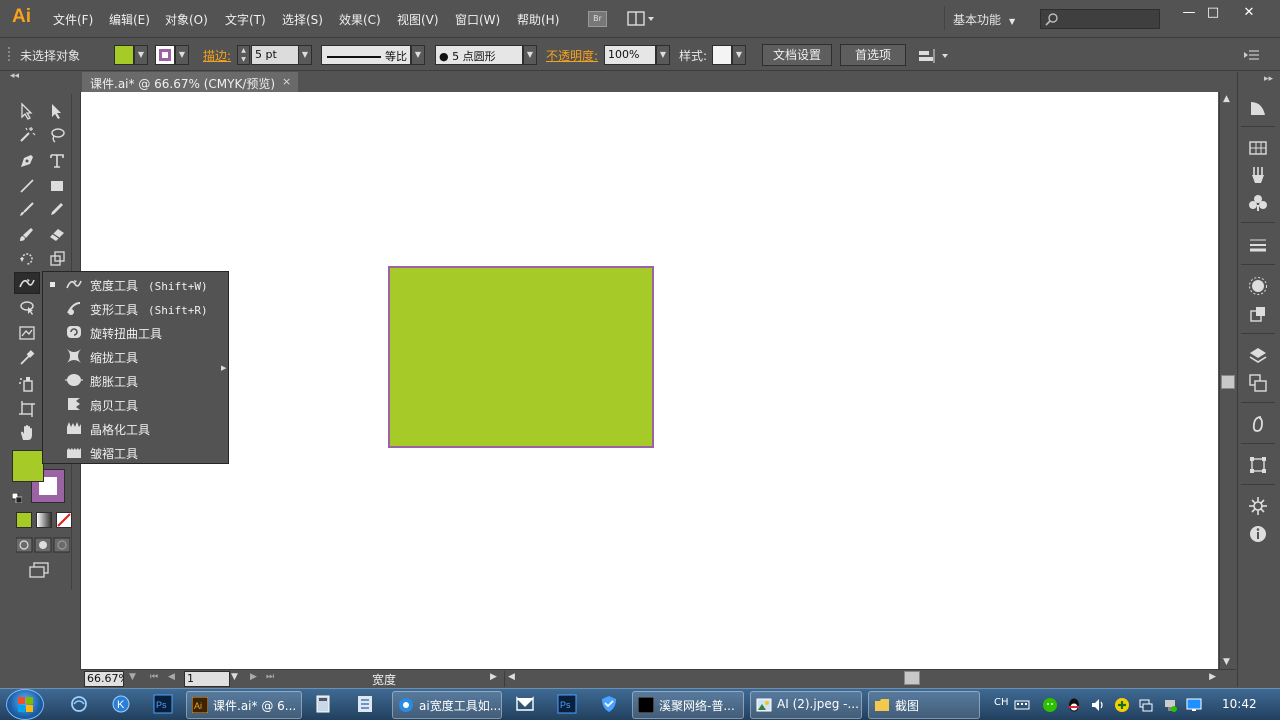 The height and width of the screenshot is (720, 1280). I want to click on wechat-icon, so click(1050, 705).